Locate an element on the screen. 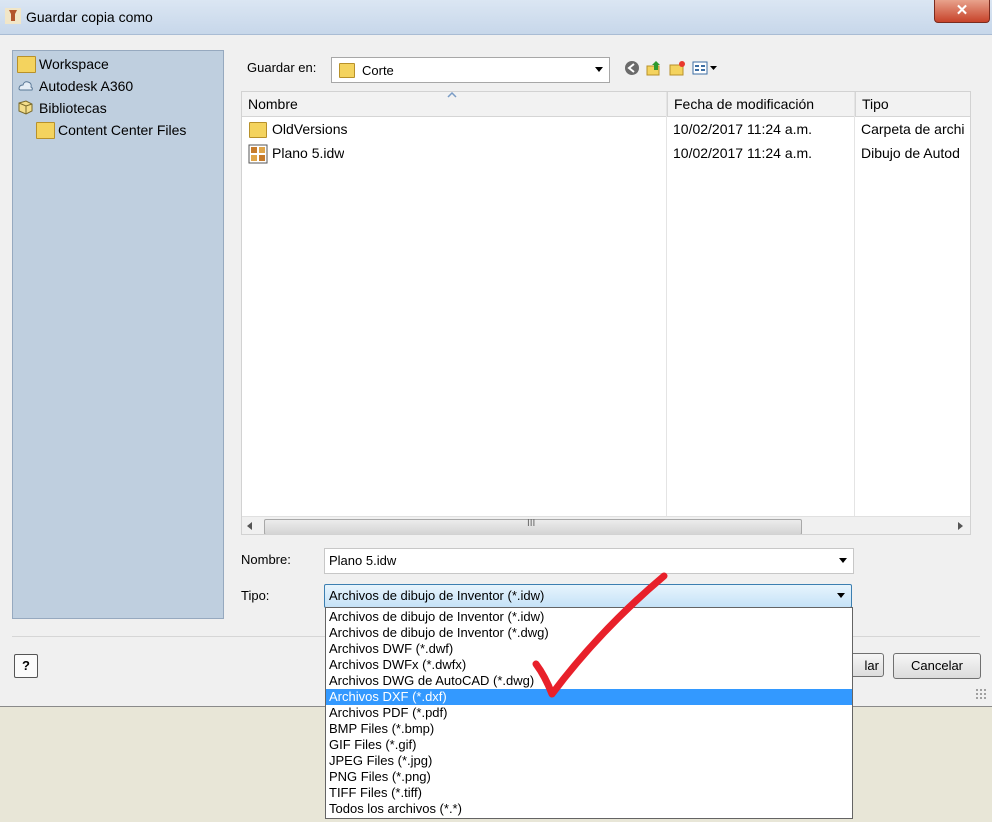  help-button: ? is located at coordinates (26, 666).